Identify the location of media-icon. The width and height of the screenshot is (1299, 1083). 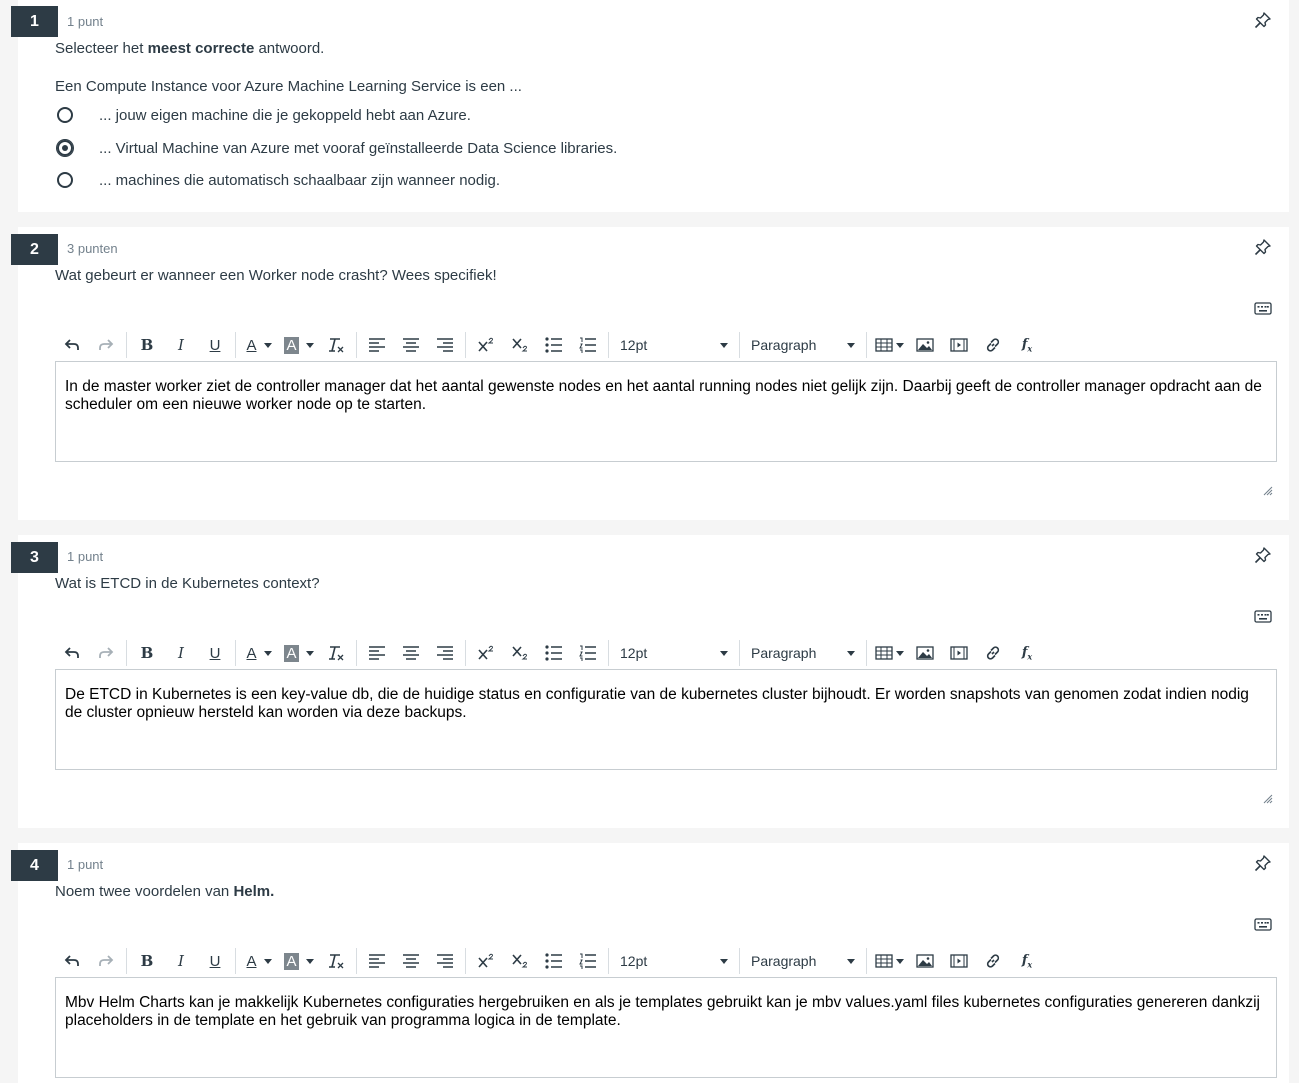
(959, 345).